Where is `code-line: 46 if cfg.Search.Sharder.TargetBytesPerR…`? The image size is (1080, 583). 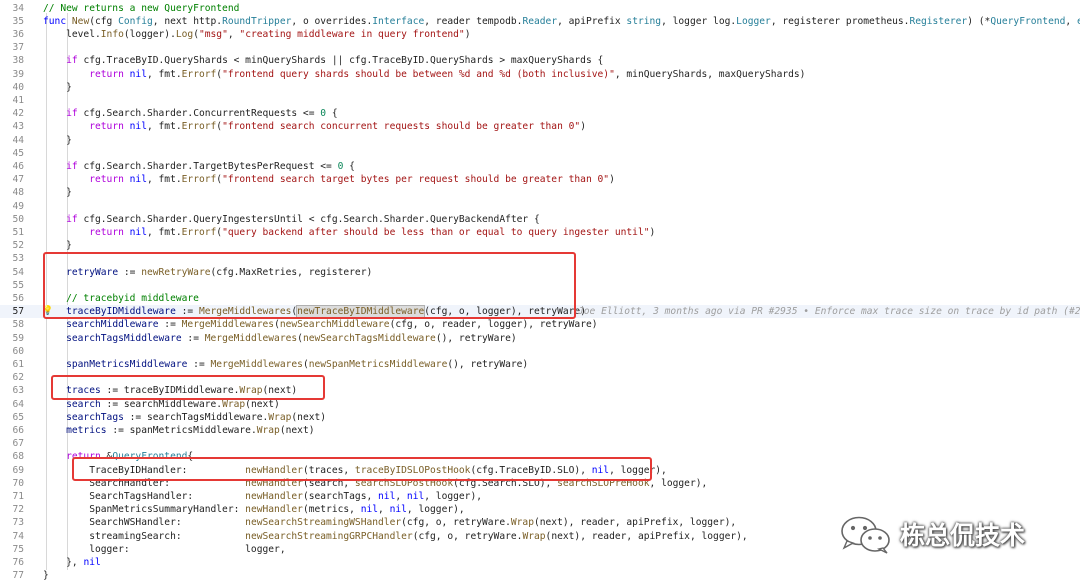
code-line: 46 if cfg.Search.Sharder.TargetBytesPerR… is located at coordinates (540, 166).